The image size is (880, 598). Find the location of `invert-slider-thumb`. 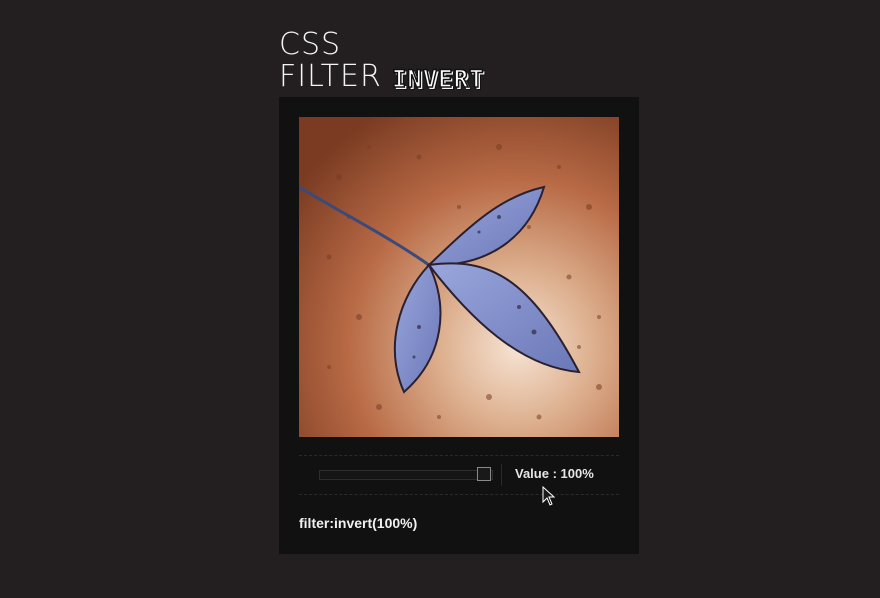

invert-slider-thumb is located at coordinates (484, 474).